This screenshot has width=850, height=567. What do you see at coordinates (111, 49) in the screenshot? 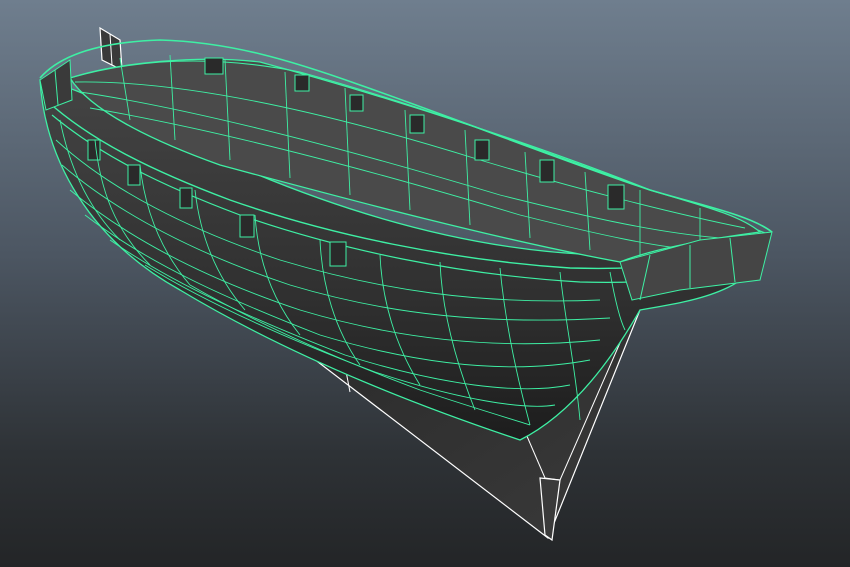
I see `stern-post` at bounding box center [111, 49].